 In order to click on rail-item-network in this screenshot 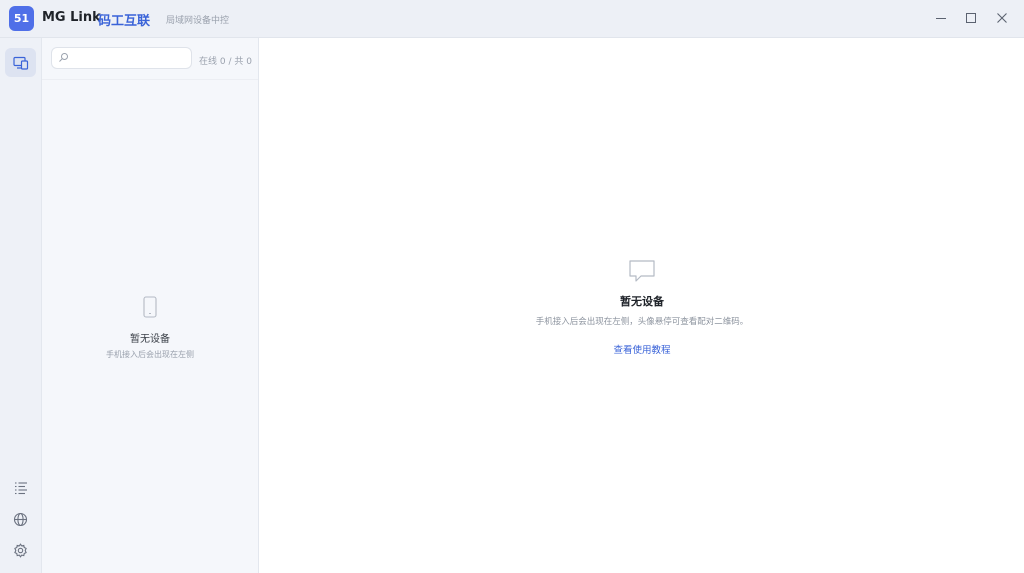, I will do `click(20, 519)`.